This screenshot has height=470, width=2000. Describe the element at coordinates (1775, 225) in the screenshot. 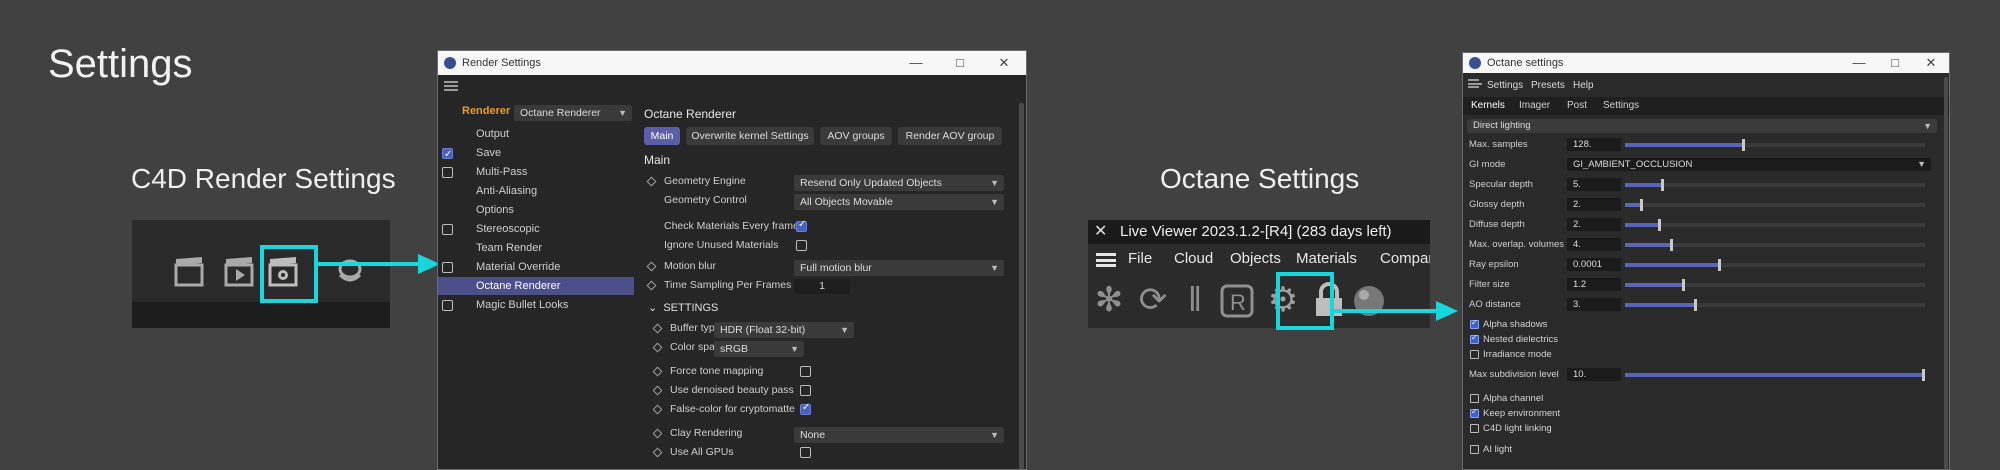

I see `diffuse-depth-slider` at that location.